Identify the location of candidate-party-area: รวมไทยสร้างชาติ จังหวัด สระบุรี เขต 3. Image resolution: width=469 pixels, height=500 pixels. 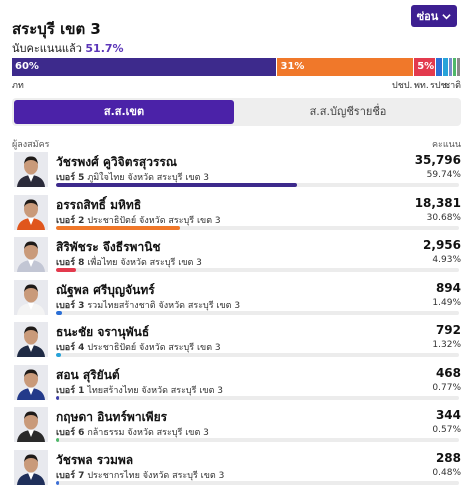
(164, 305).